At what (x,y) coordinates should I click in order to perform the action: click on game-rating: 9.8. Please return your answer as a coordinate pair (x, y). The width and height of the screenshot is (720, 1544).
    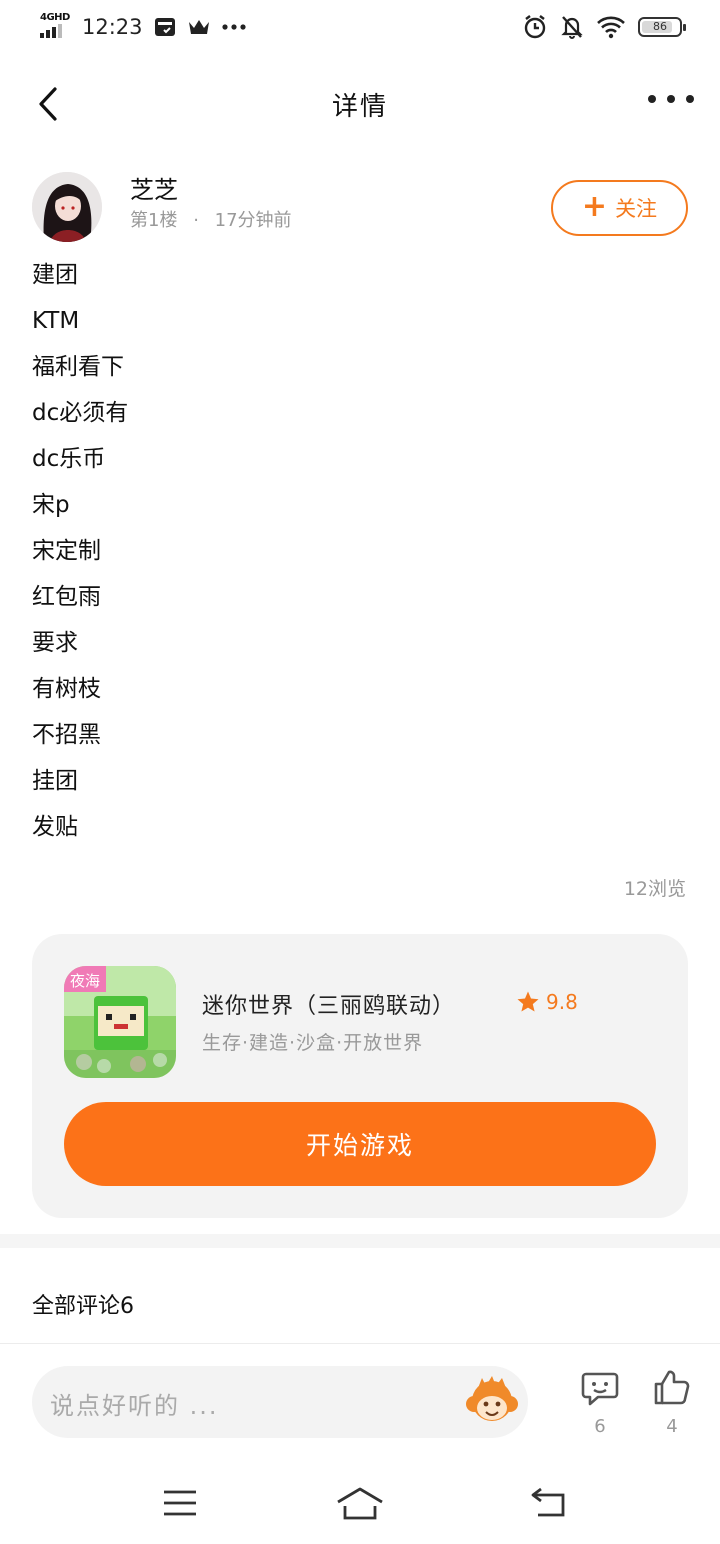
    Looking at the image, I should click on (547, 1002).